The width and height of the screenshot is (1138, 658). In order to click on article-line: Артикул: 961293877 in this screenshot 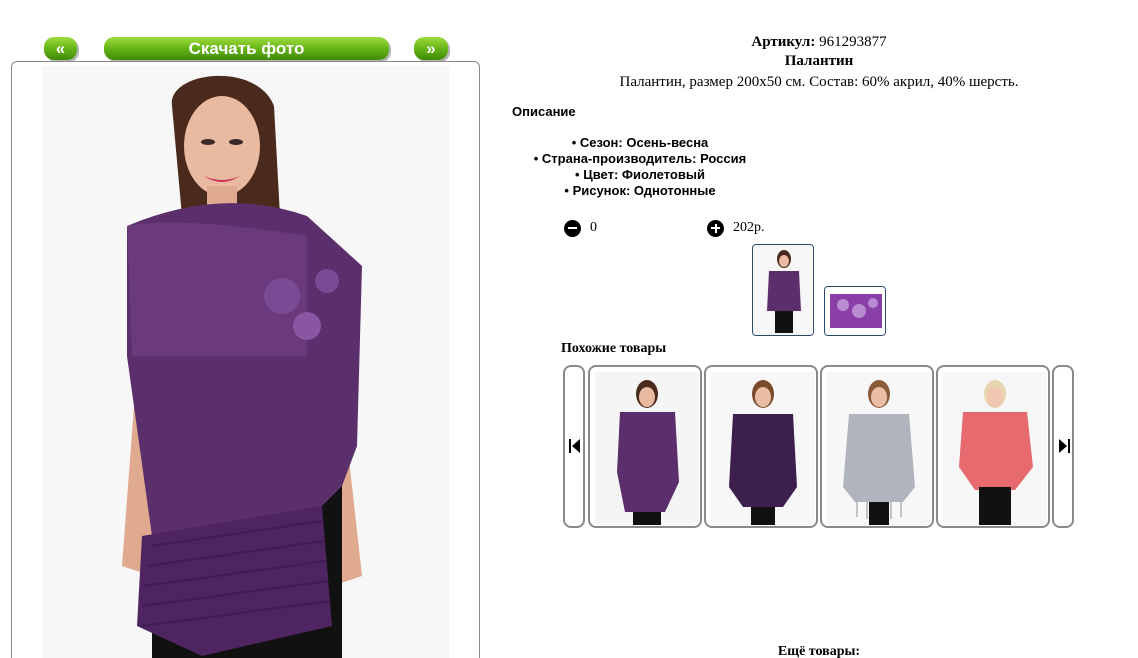, I will do `click(819, 42)`.